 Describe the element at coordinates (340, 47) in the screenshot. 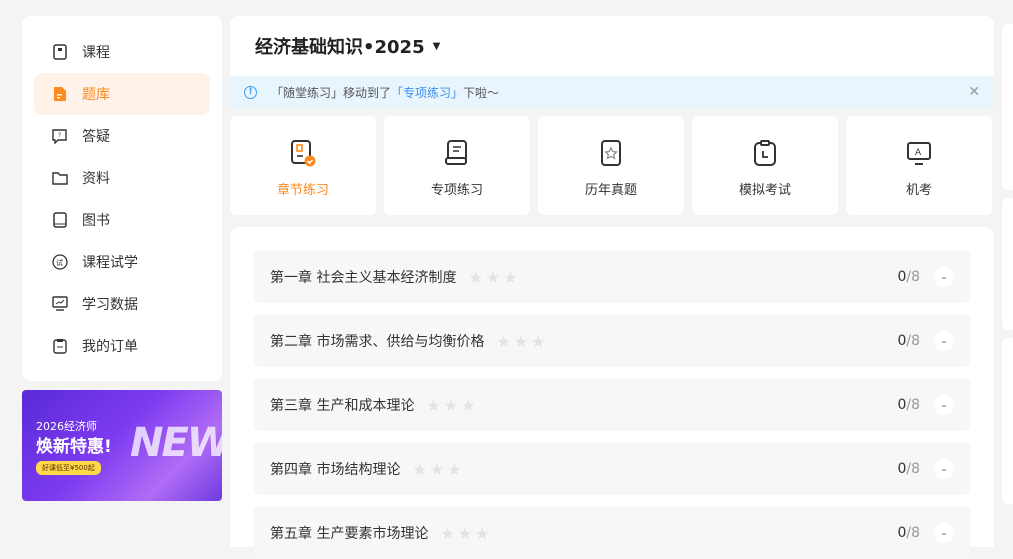

I see `page-title: 经济基础知识•2025` at that location.